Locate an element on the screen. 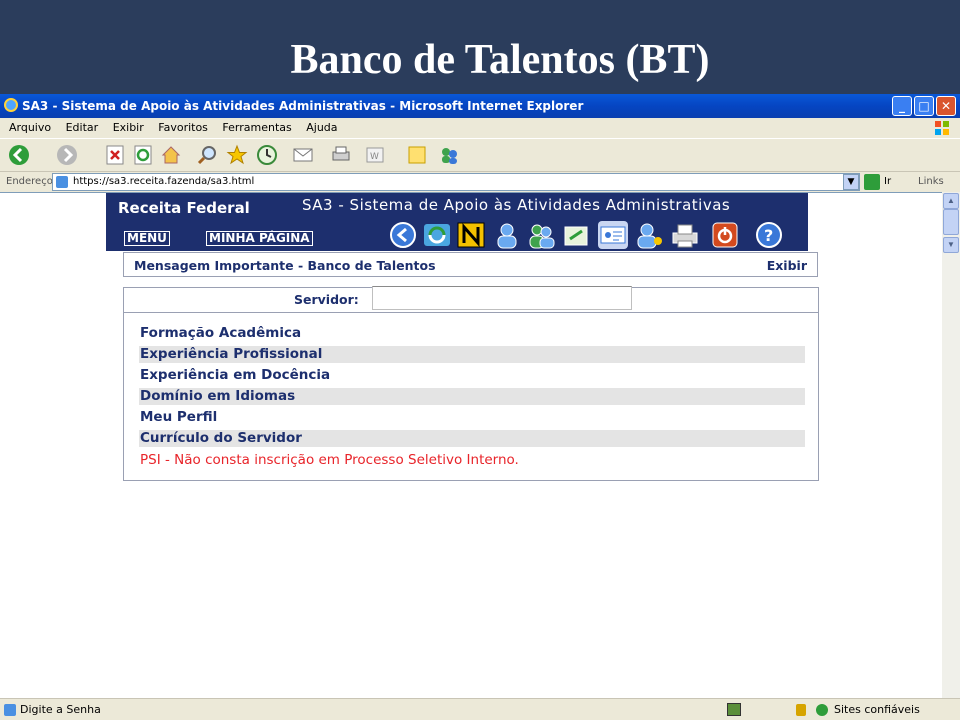 The image size is (960, 720). go-button: Ir is located at coordinates (887, 182).